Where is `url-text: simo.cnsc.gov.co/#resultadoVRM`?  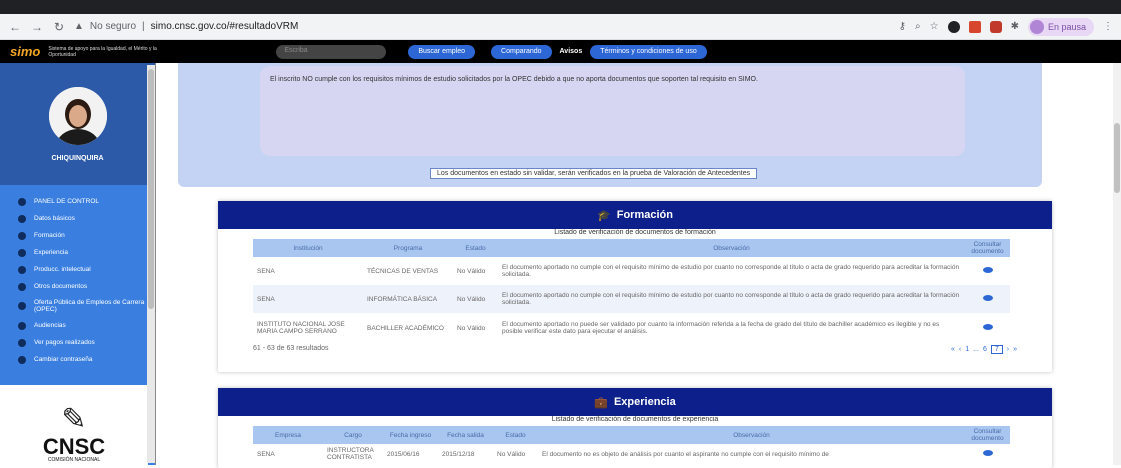 url-text: simo.cnsc.gov.co/#resultadoVRM is located at coordinates (224, 26).